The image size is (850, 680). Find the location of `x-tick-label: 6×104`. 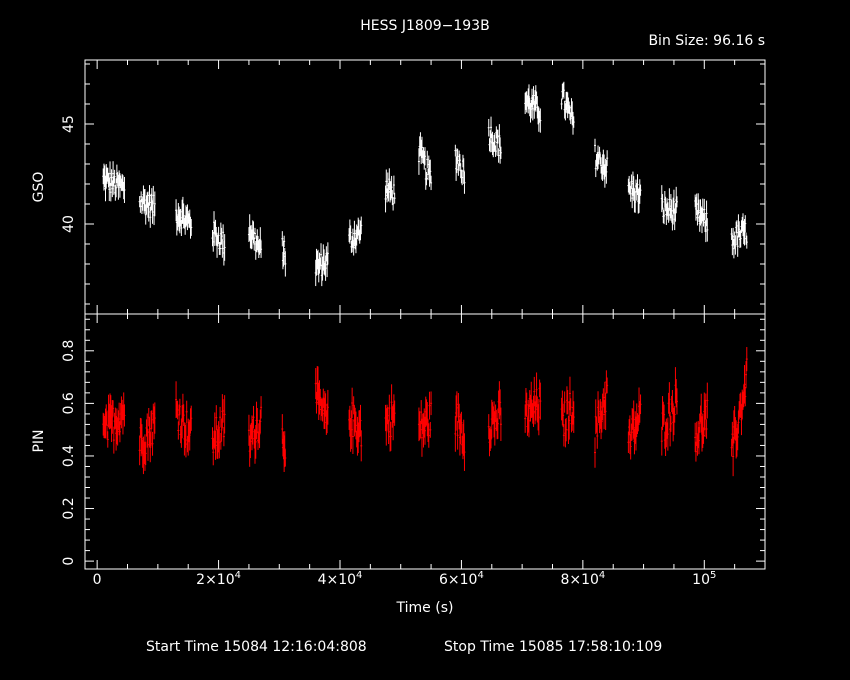

x-tick-label: 6×104 is located at coordinates (461, 579).